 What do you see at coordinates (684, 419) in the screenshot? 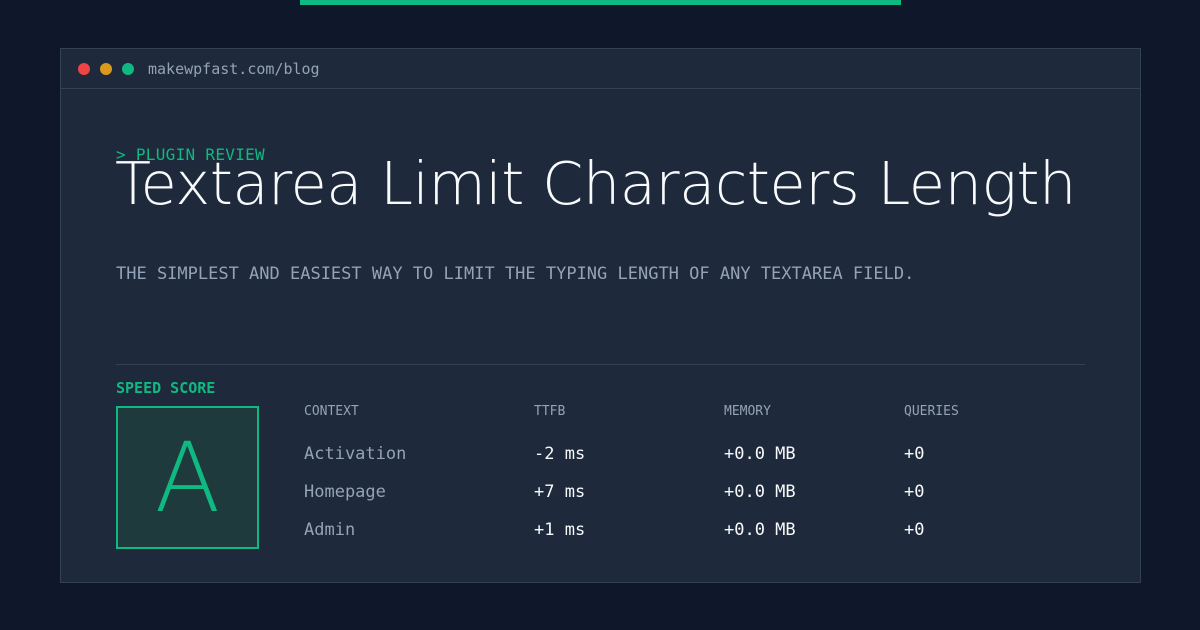
I see `metrics-header-row: CONTEXT TTFB MEMORY QUERIES` at bounding box center [684, 419].